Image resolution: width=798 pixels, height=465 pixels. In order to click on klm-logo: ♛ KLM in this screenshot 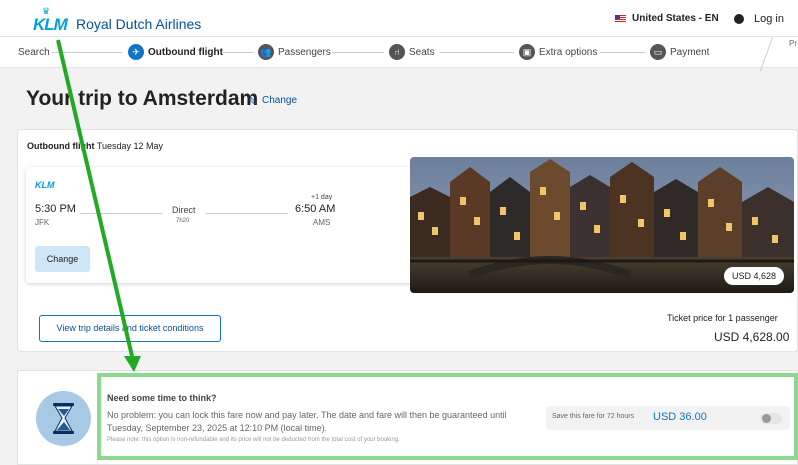, I will do `click(53, 20)`.